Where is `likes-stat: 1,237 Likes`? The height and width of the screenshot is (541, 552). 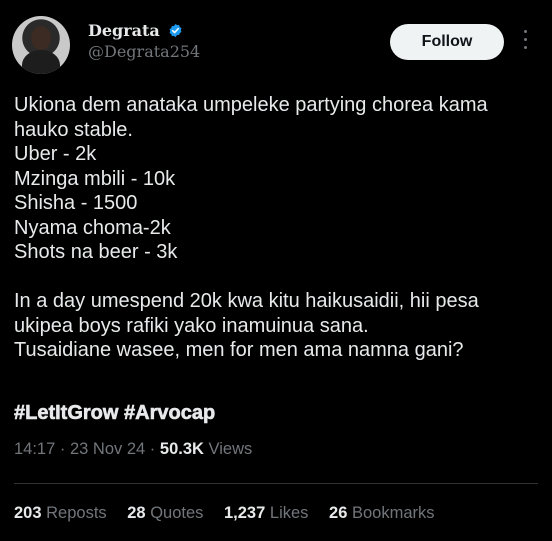
likes-stat: 1,237 Likes is located at coordinates (266, 513).